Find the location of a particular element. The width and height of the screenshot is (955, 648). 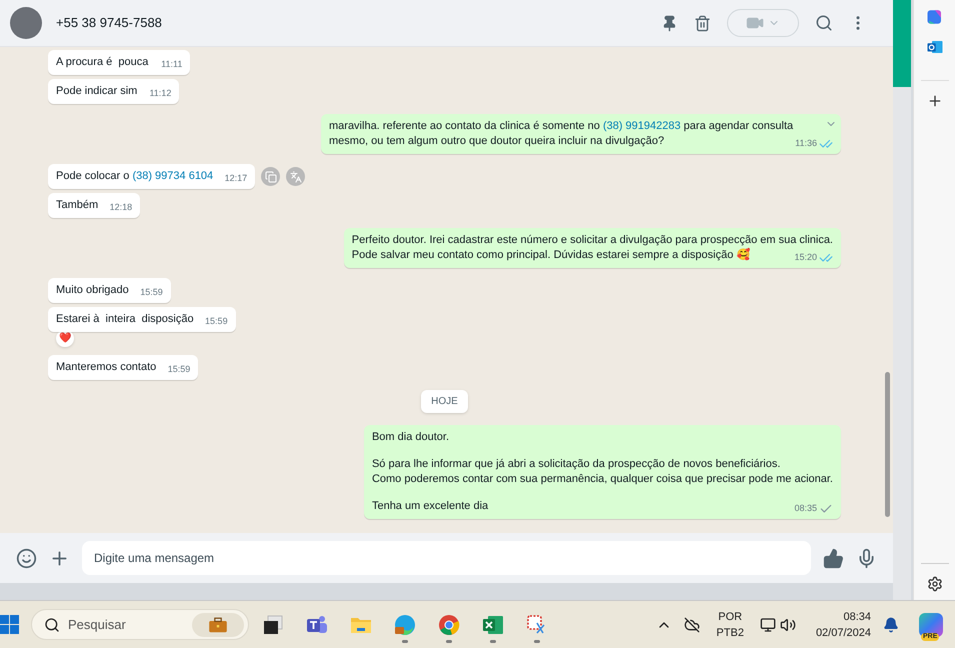

message-time: 11:11 is located at coordinates (171, 64).